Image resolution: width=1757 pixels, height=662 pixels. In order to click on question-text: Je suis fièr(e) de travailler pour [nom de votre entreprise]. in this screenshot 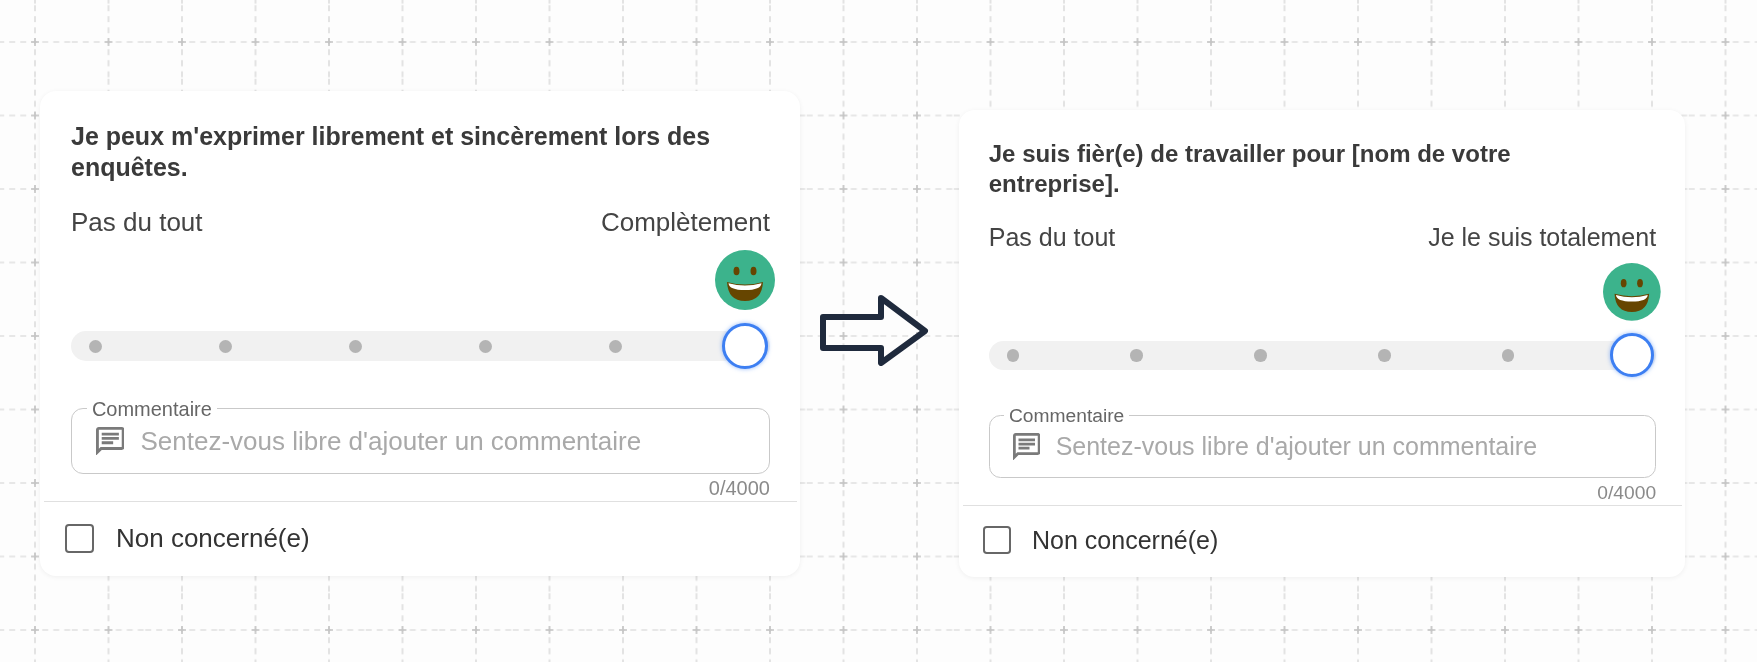, I will do `click(1250, 168)`.